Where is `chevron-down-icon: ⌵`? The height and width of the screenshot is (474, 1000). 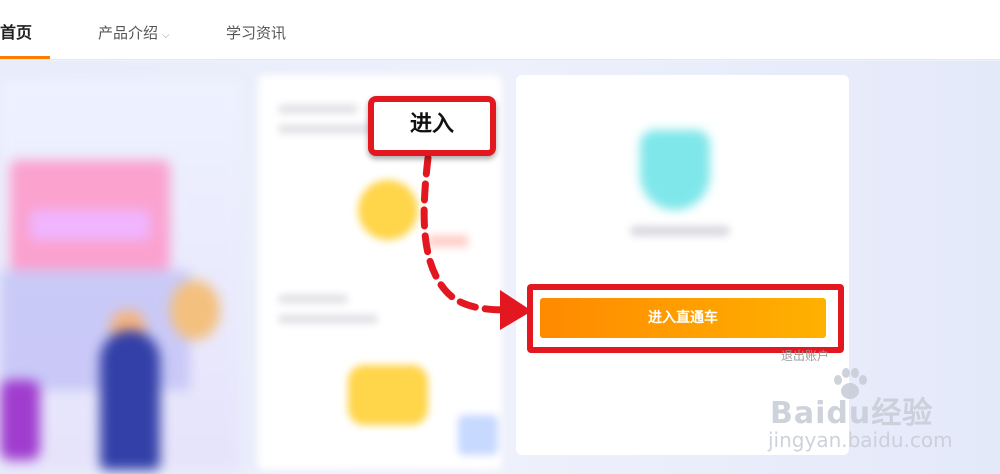
chevron-down-icon: ⌵ is located at coordinates (166, 35).